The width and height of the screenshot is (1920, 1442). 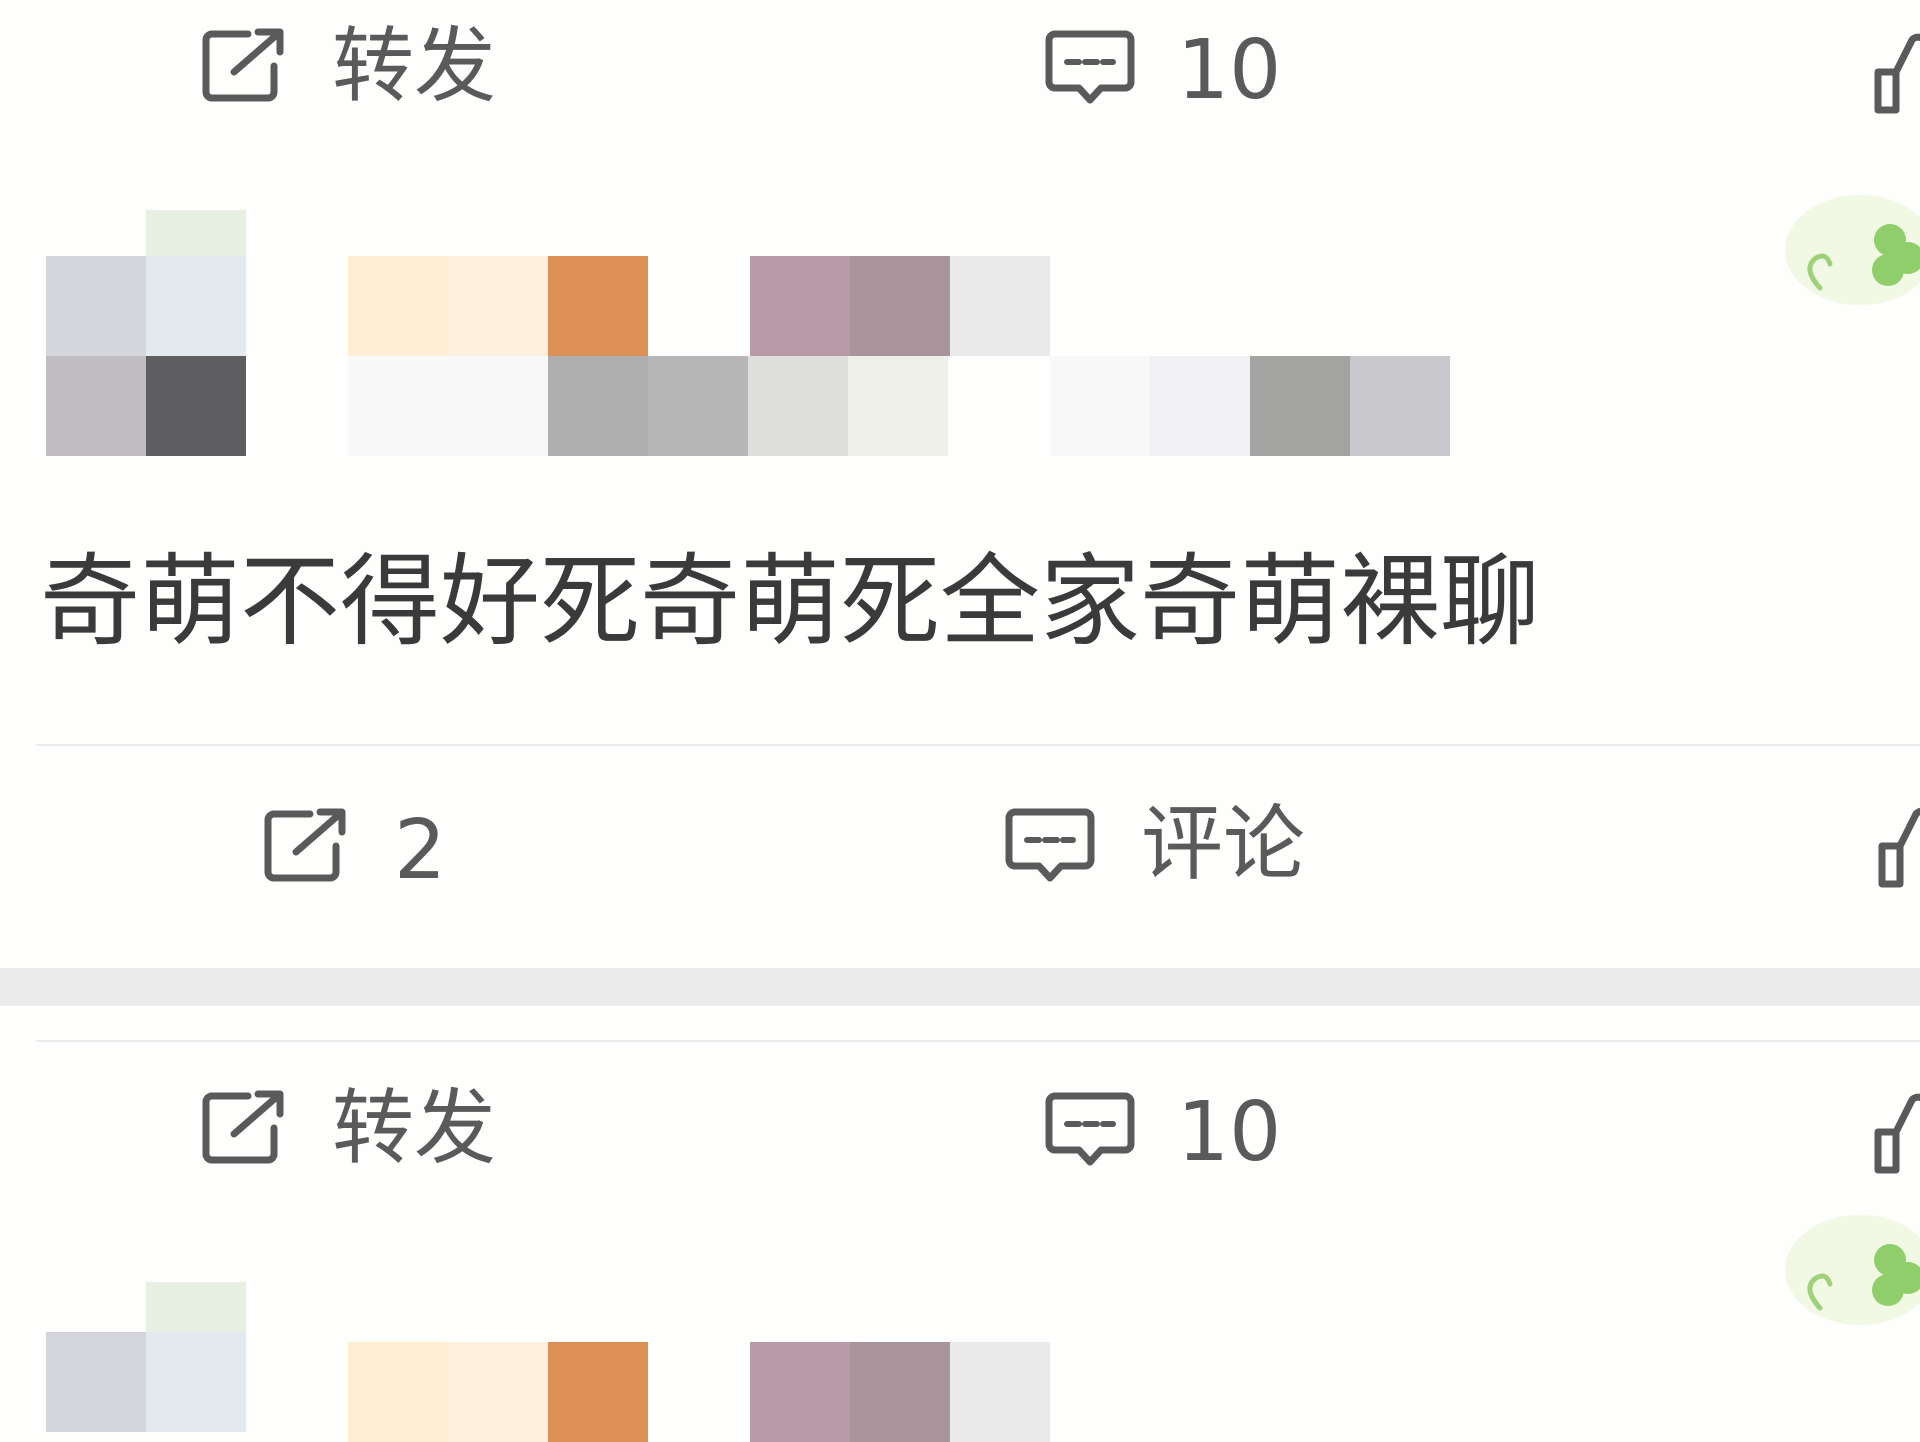 I want to click on username, so click(x=703, y=1392).